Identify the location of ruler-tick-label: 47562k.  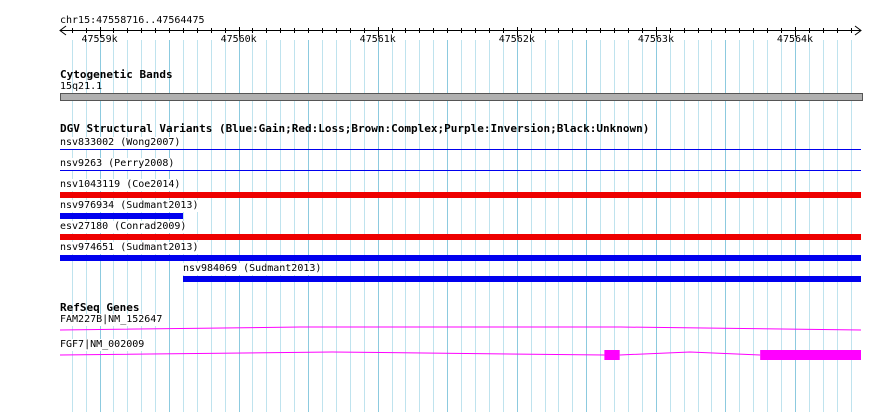
(516, 39).